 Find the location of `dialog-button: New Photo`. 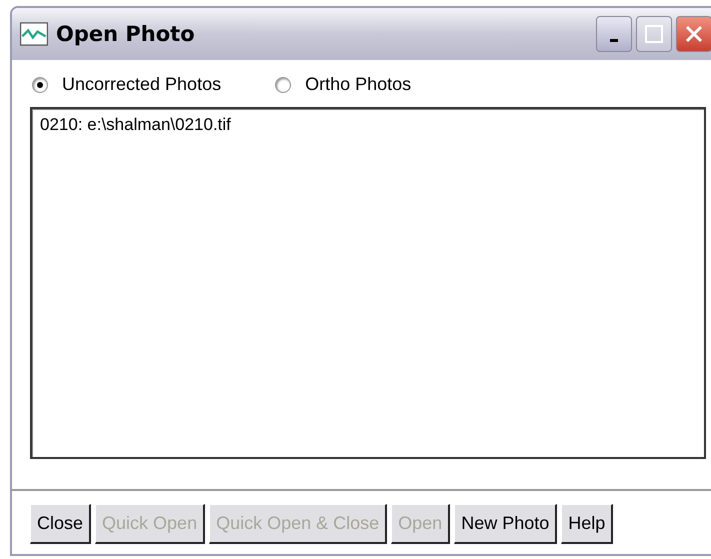

dialog-button: New Photo is located at coordinates (506, 524).